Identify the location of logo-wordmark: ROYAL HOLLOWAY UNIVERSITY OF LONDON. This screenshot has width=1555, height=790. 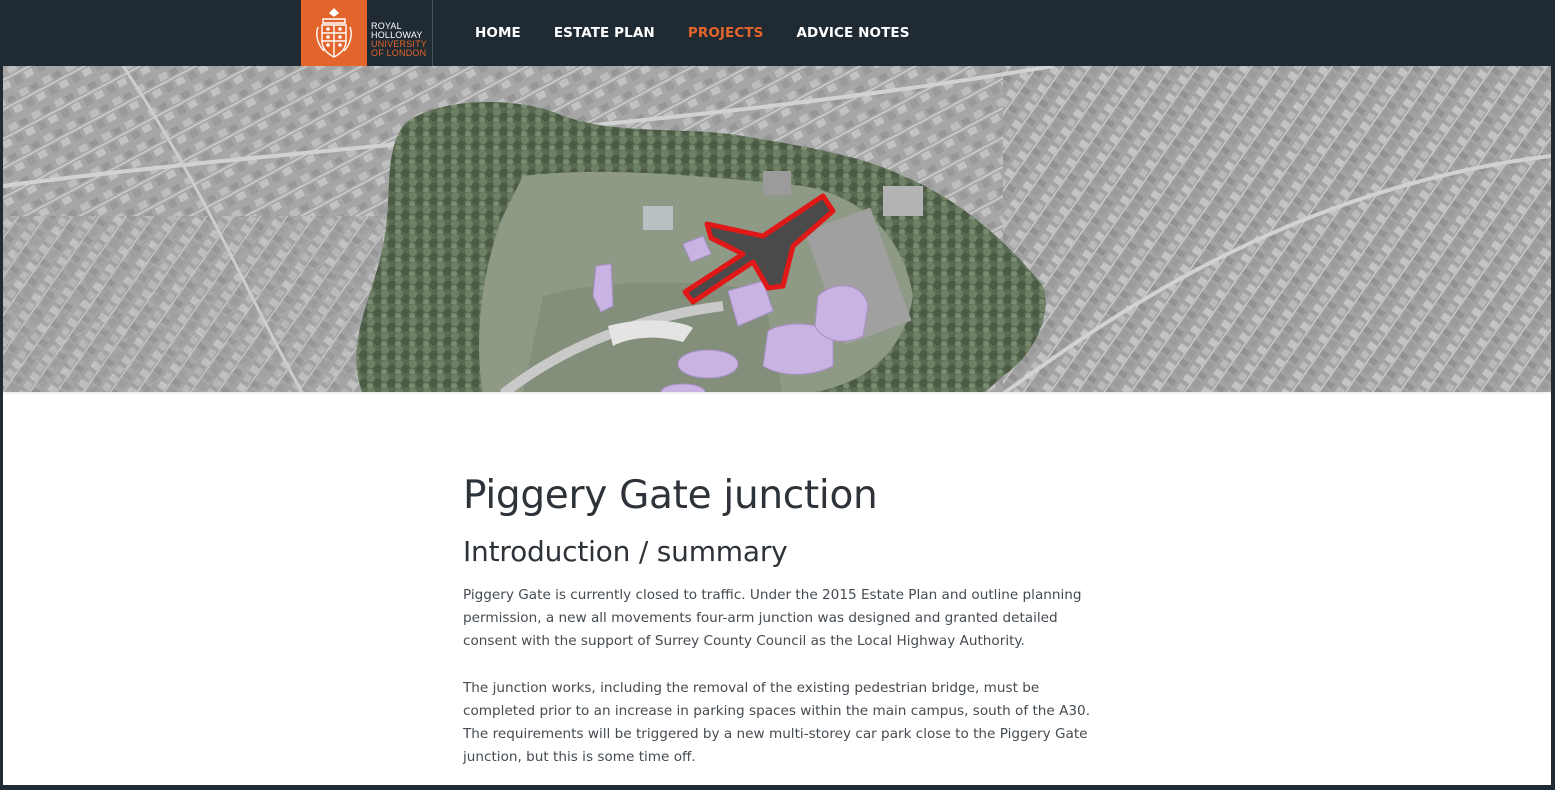
(400, 33).